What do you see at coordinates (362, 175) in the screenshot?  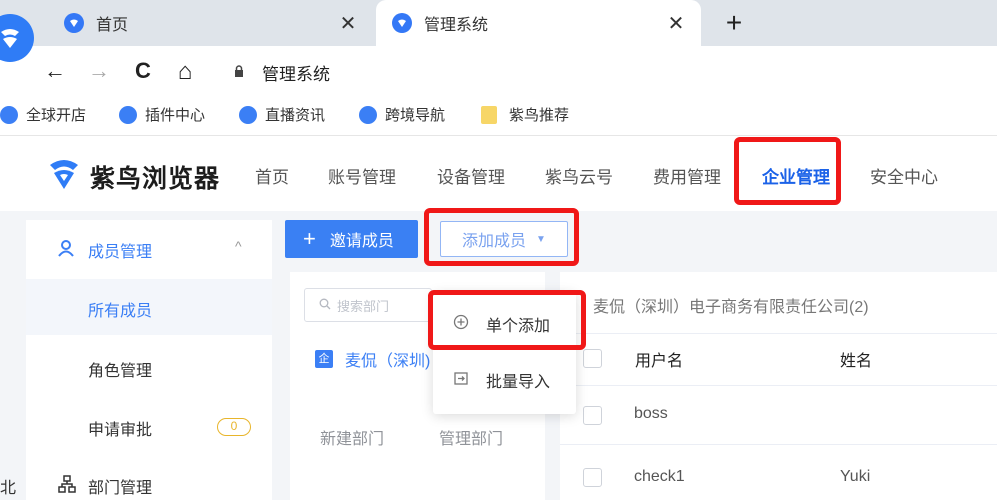 I see `nav-accounts: 账号管理` at bounding box center [362, 175].